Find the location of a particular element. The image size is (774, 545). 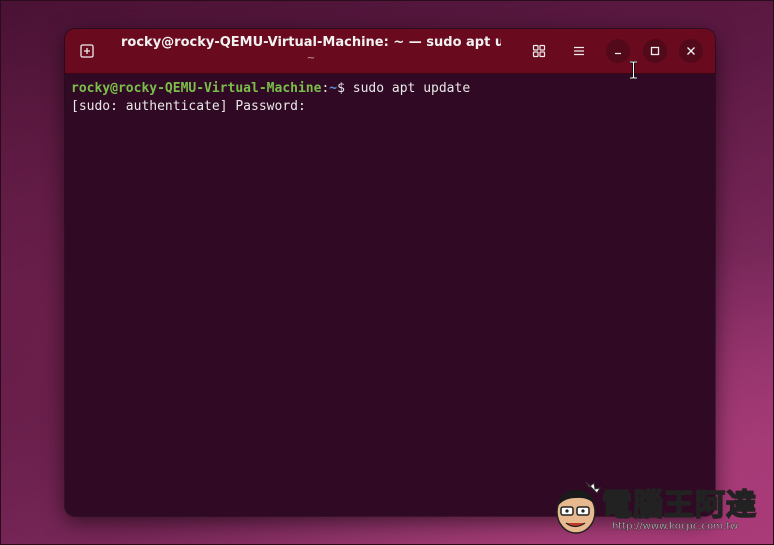

minimize-button is located at coordinates (618, 51).